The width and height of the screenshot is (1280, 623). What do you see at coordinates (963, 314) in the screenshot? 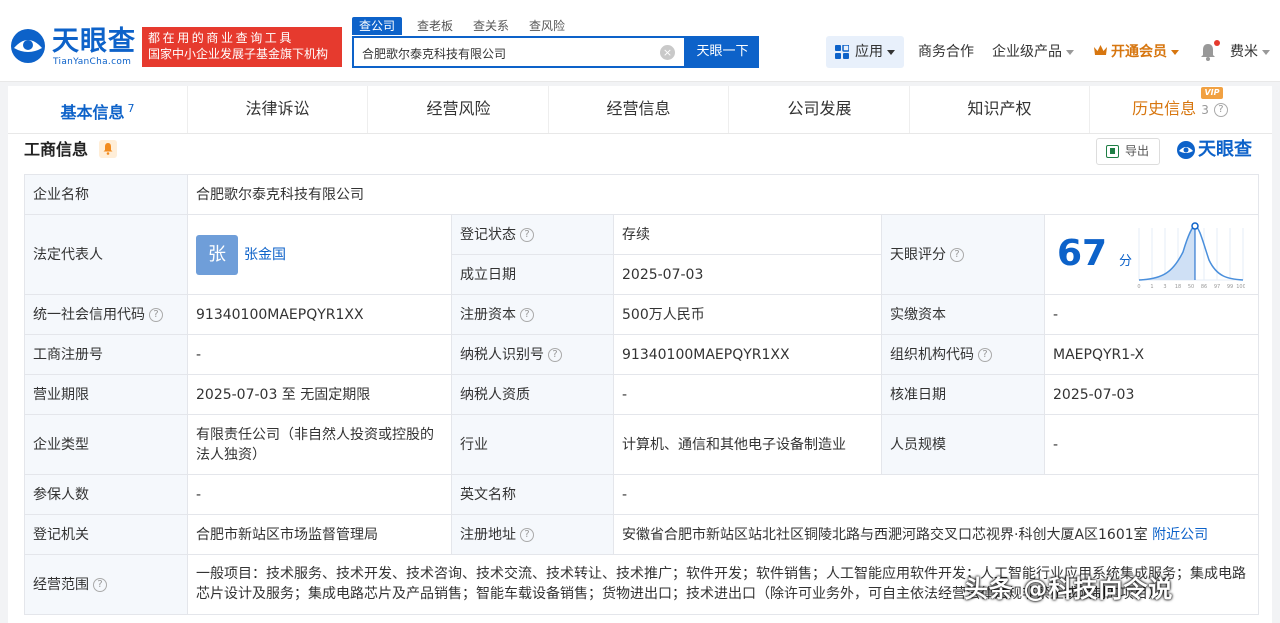
I see `paid-capital-label: 实缴资本` at bounding box center [963, 314].